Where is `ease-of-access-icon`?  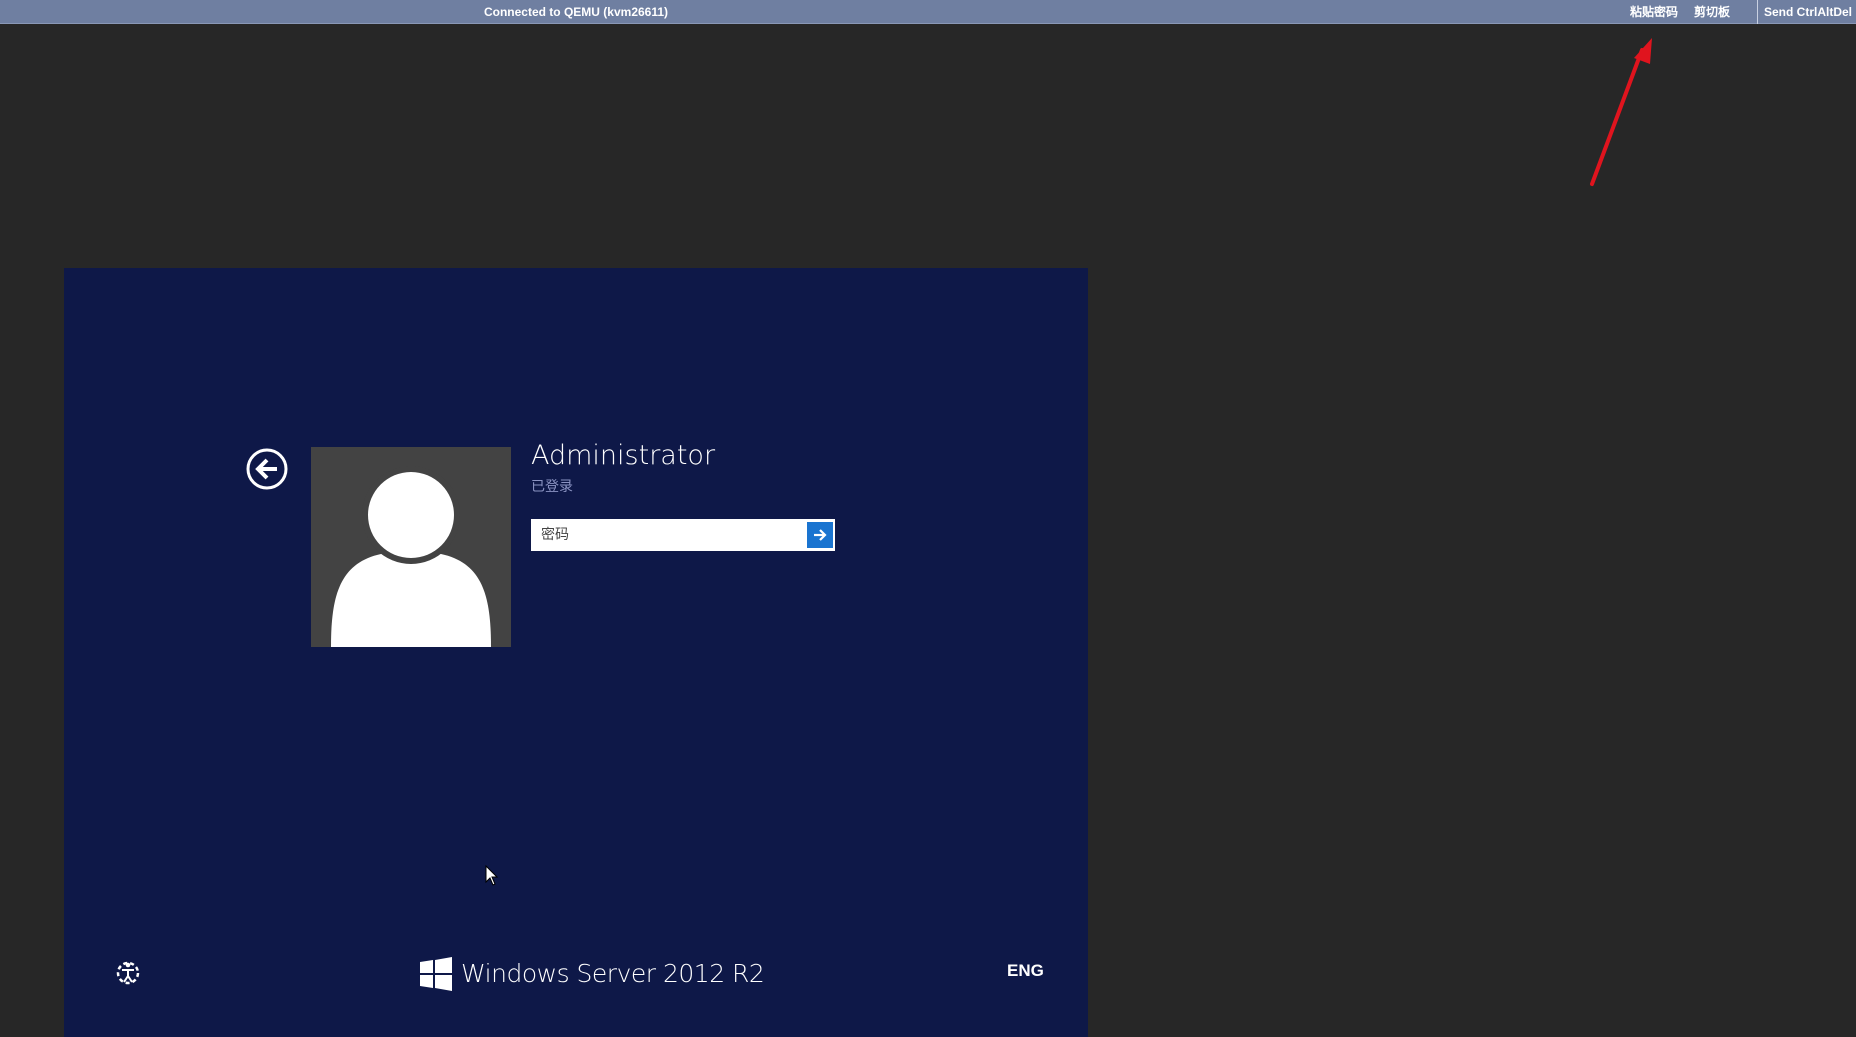 ease-of-access-icon is located at coordinates (128, 973).